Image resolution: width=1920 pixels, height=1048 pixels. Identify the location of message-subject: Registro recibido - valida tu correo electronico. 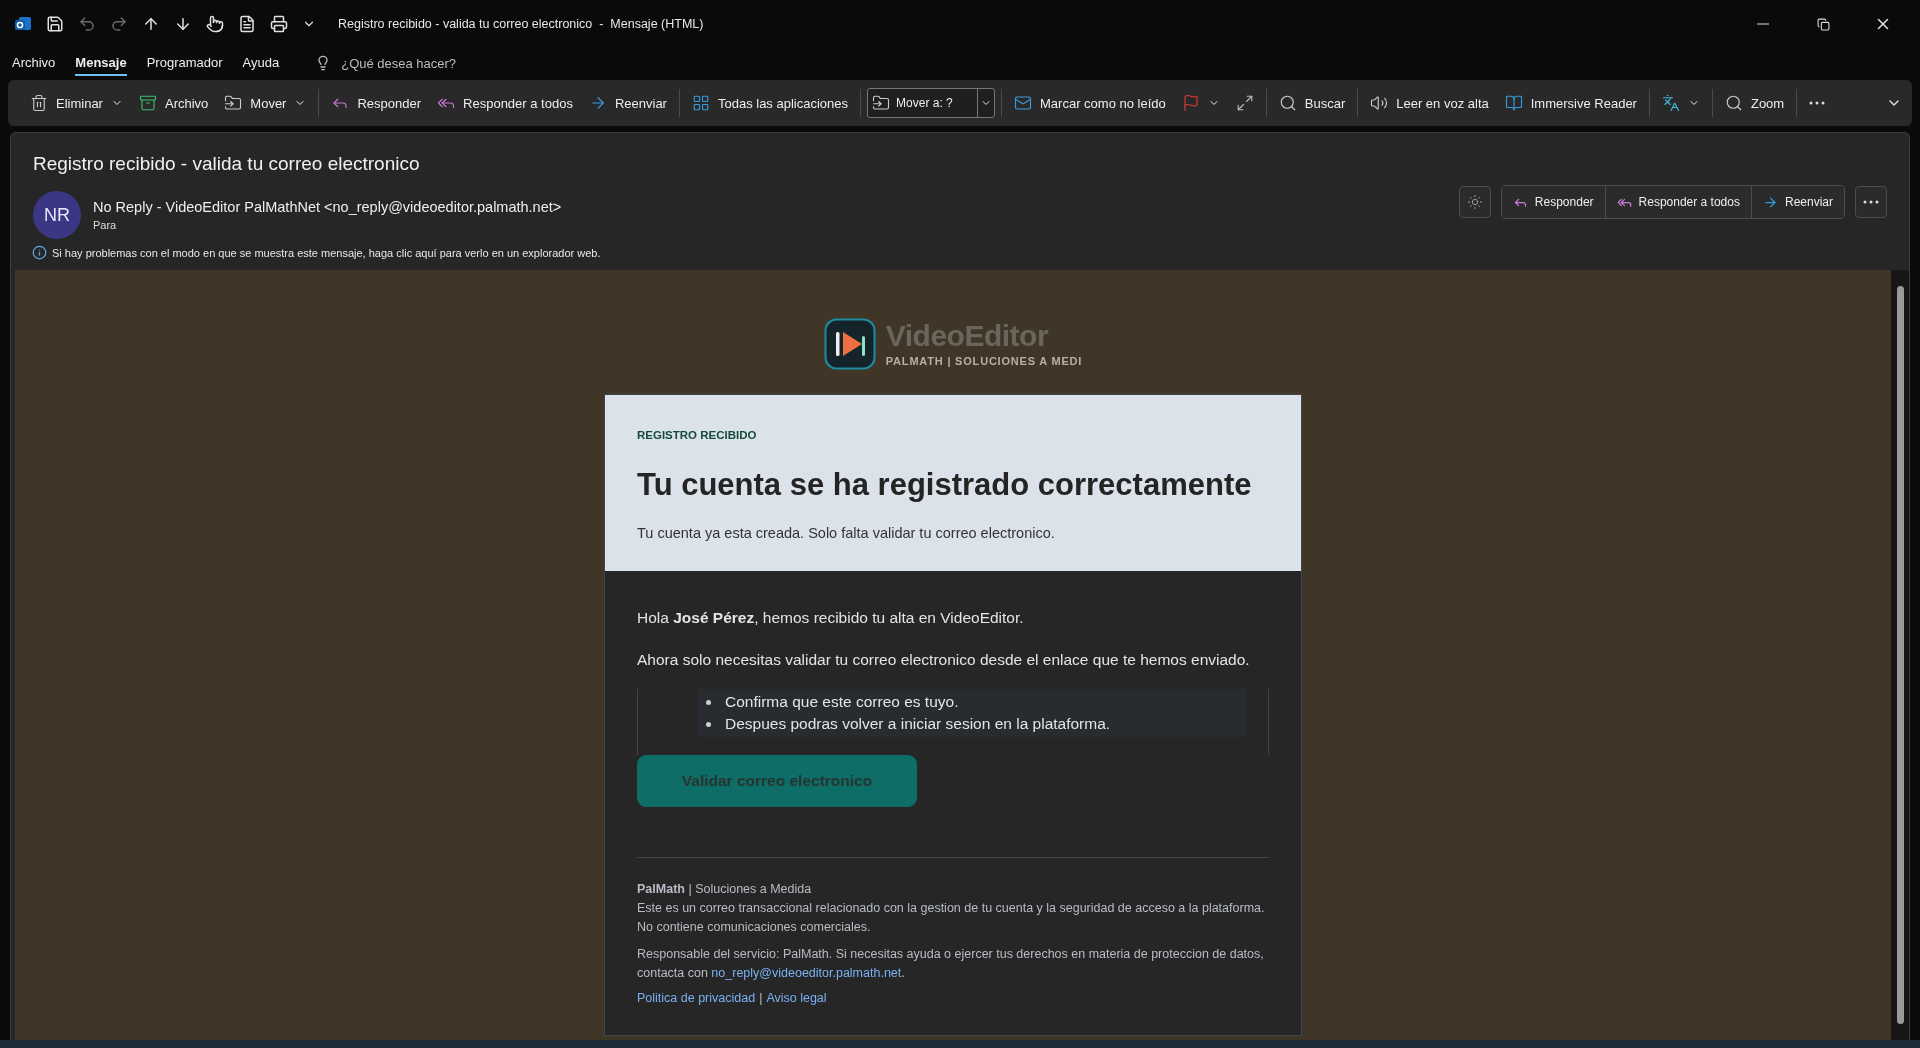
(227, 164).